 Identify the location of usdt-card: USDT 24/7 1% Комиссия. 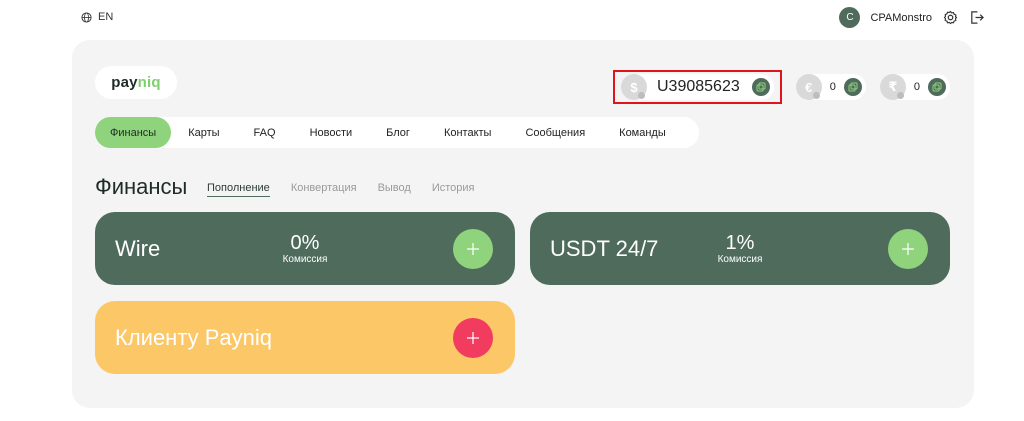
(740, 248).